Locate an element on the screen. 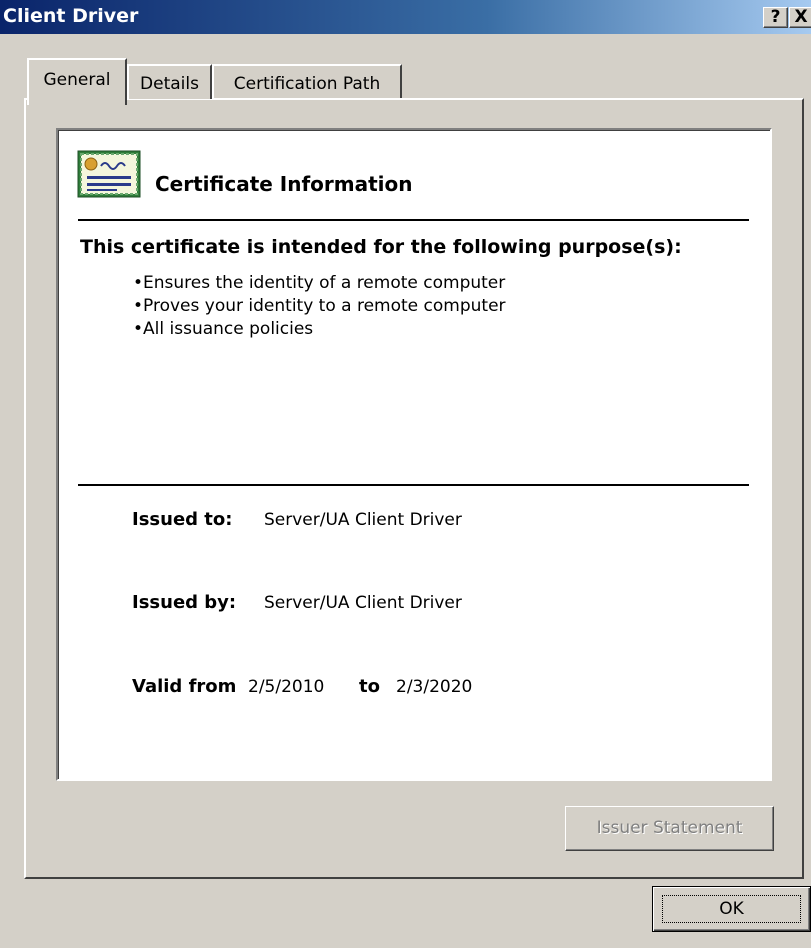  tab-details-label: Details is located at coordinates (169, 84).